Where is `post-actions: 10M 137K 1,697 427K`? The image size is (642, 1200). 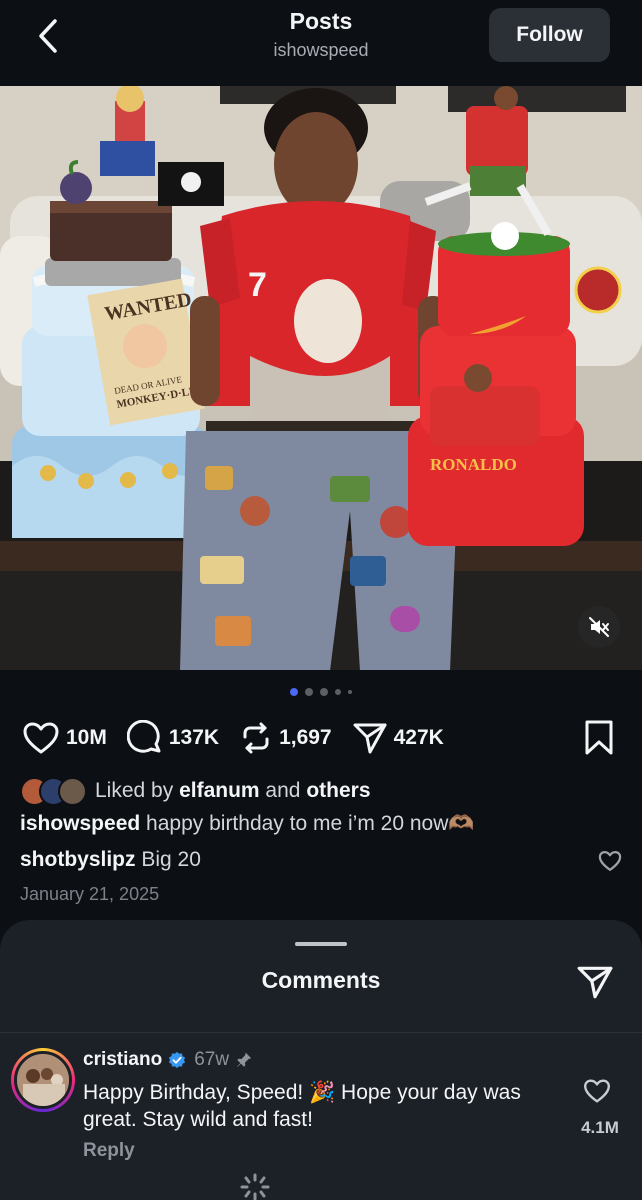 post-actions: 10M 137K 1,697 427K is located at coordinates (243, 738).